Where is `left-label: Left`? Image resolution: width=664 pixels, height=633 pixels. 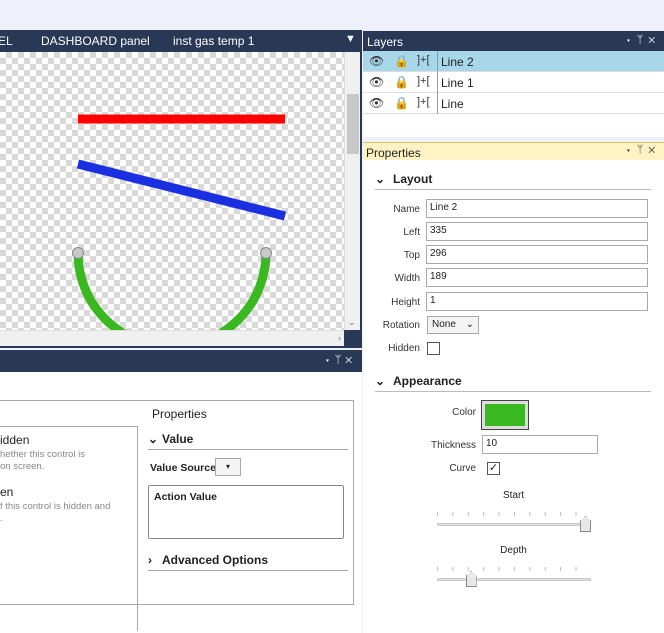 left-label: Left is located at coordinates (411, 232).